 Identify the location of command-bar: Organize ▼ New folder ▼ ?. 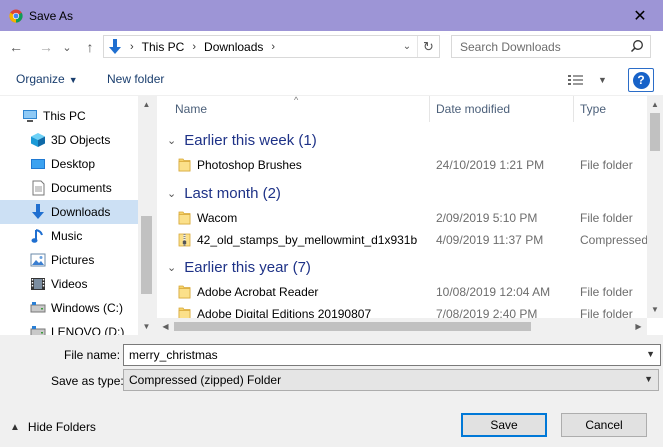
(331, 79).